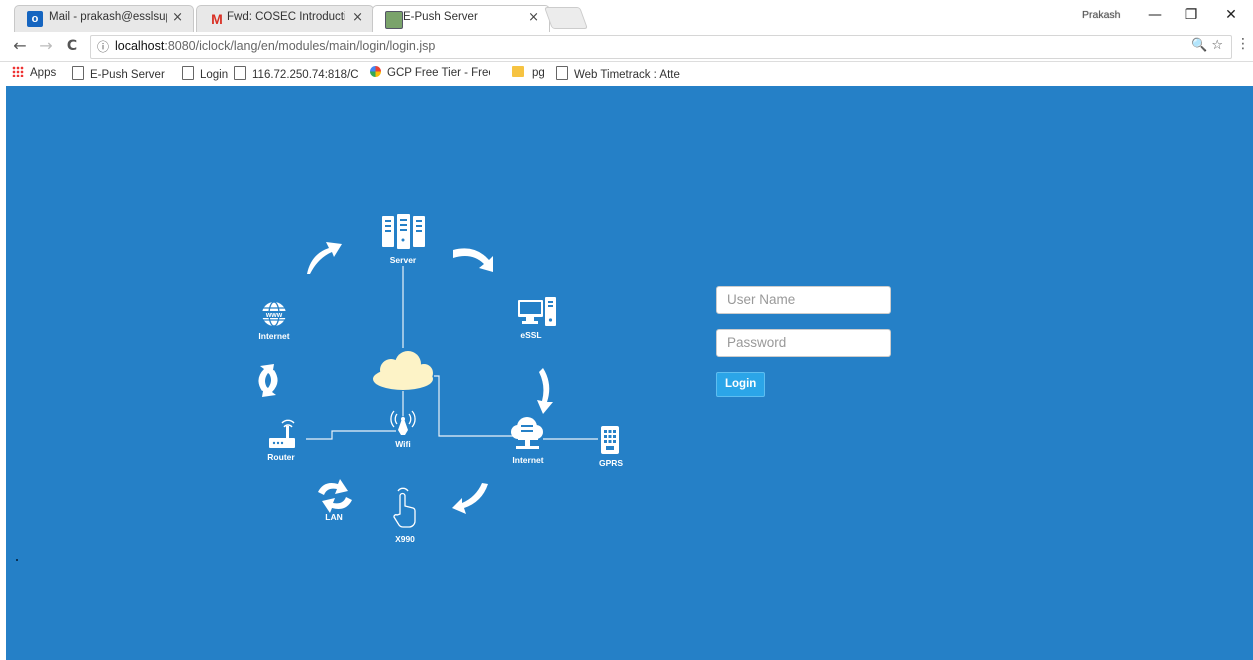  Describe the element at coordinates (403, 444) in the screenshot. I see `wifi-label: Wifi` at that location.